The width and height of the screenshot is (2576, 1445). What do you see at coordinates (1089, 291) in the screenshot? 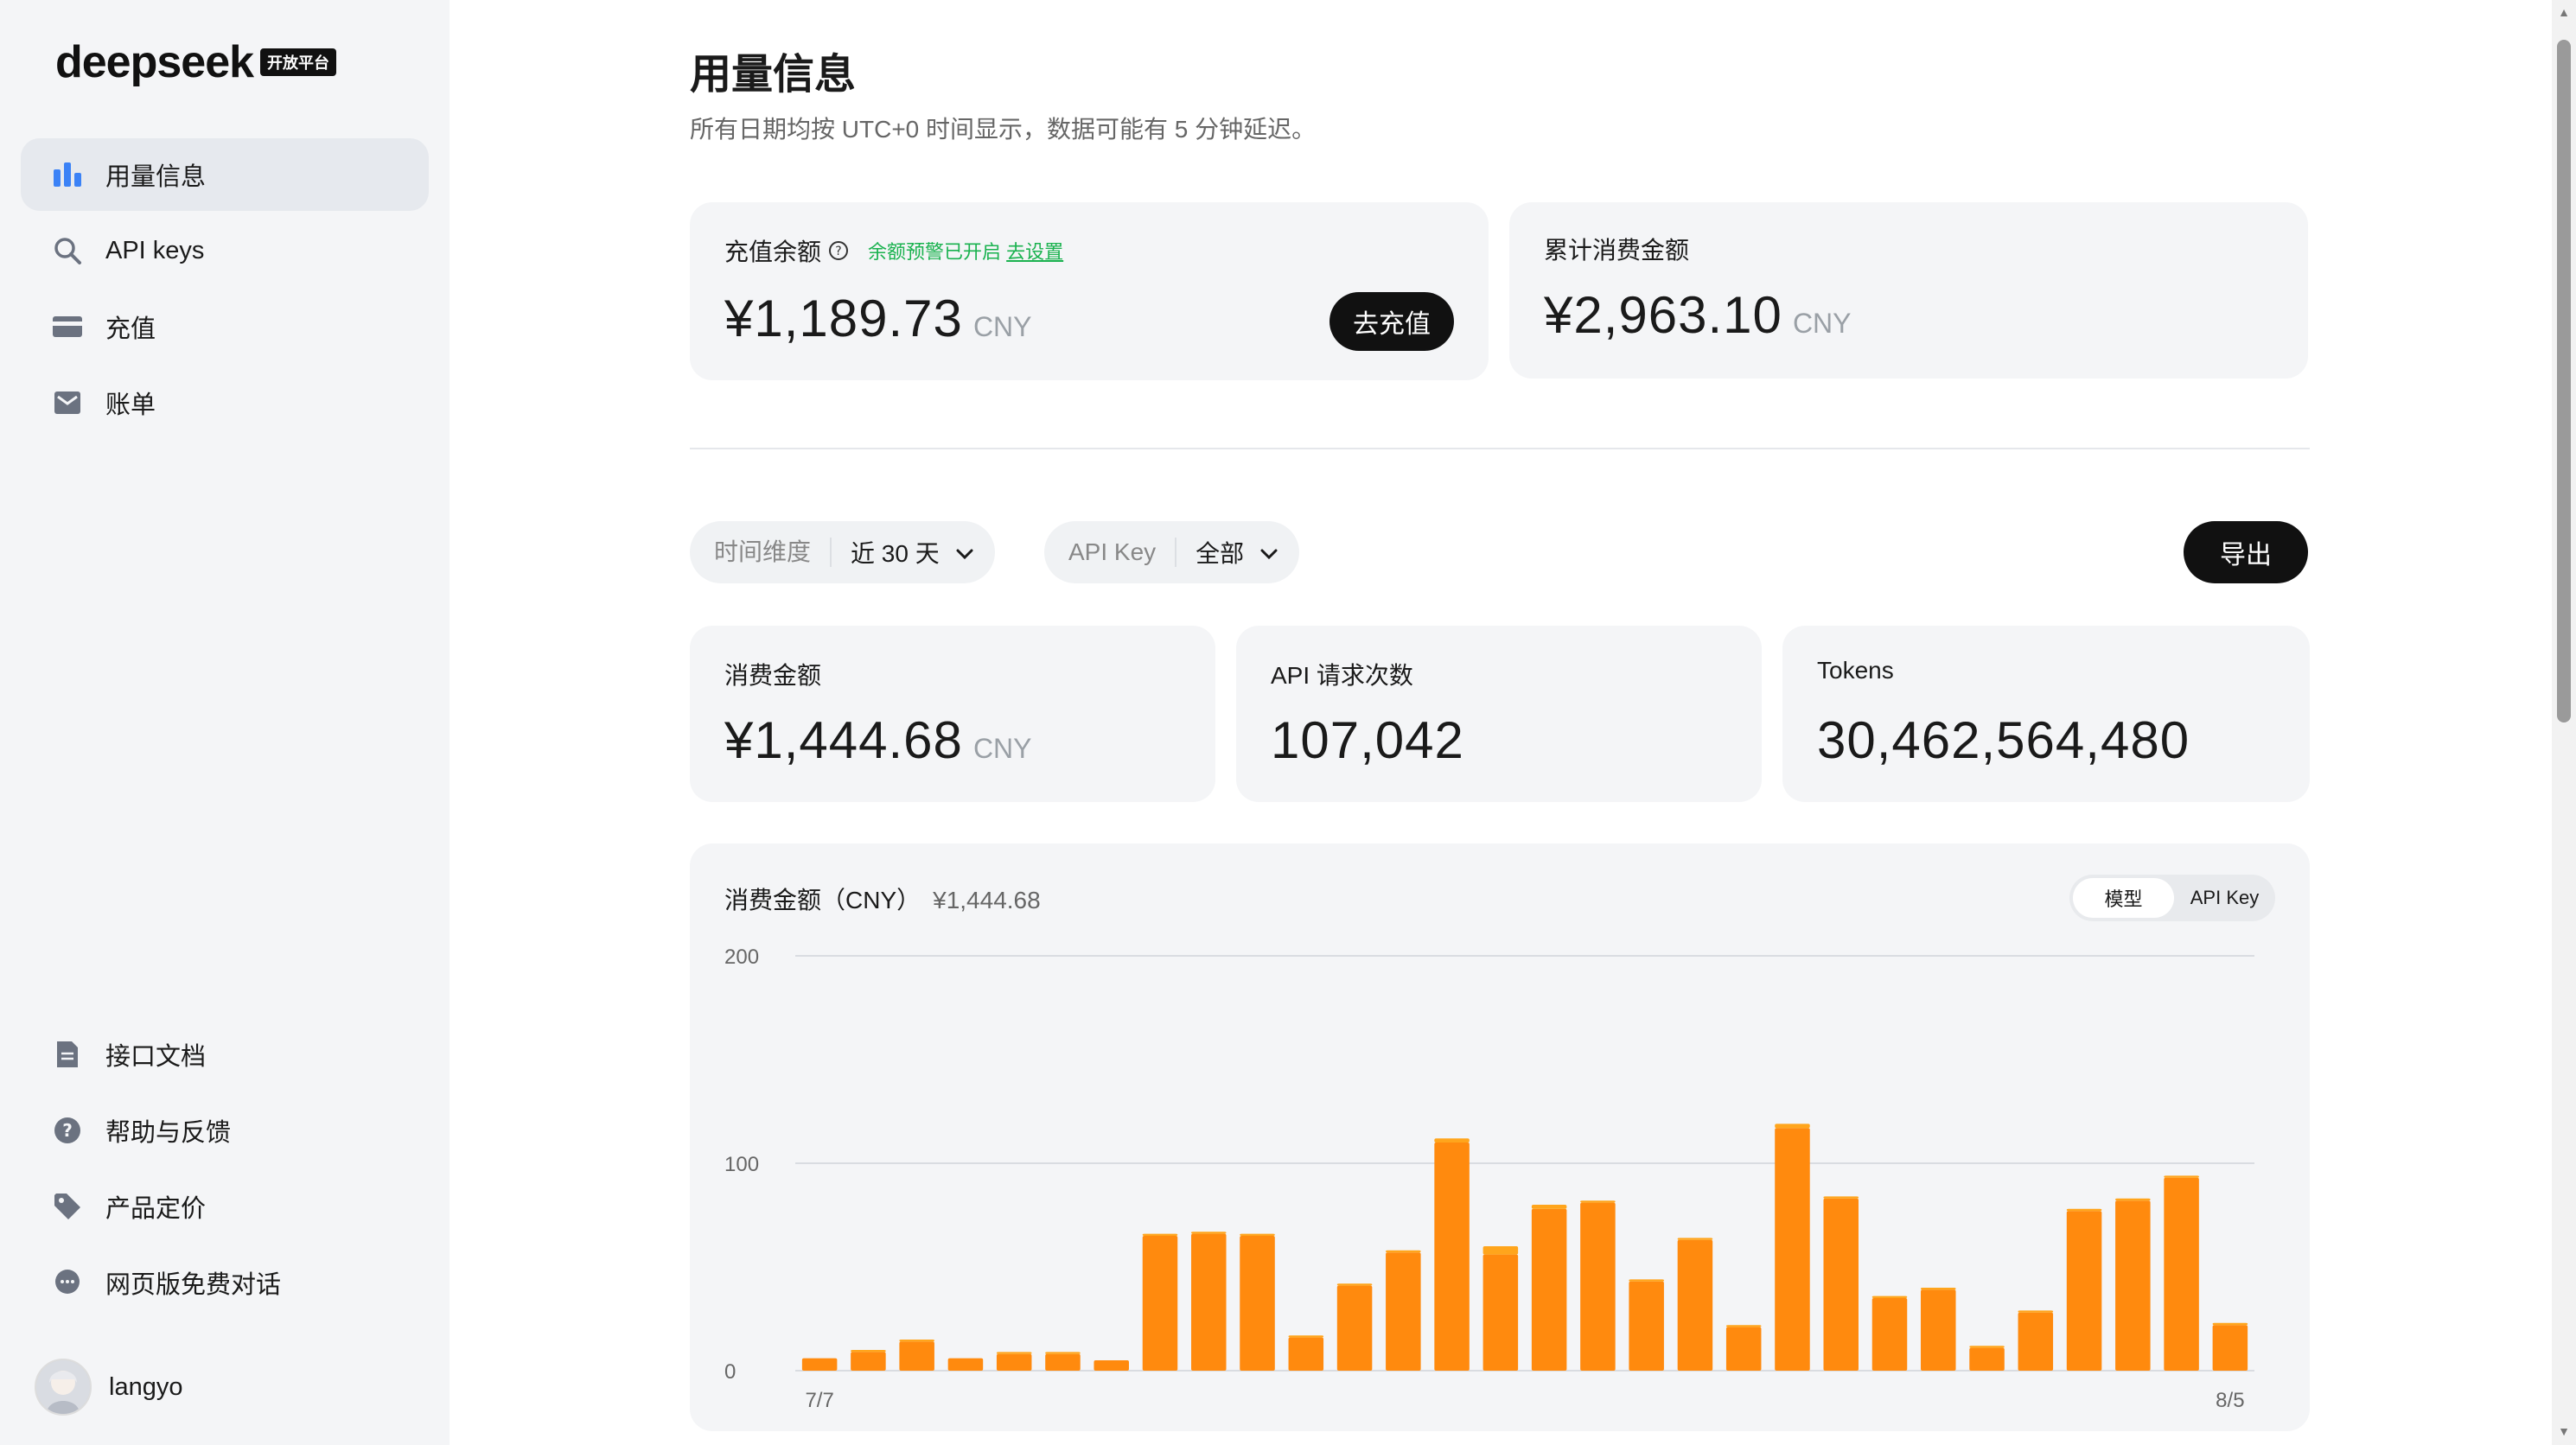
I see `balance-card: 充值余额 ? 余额预警已开启 去设置 ¥1,189.73 CNY 去充值` at bounding box center [1089, 291].